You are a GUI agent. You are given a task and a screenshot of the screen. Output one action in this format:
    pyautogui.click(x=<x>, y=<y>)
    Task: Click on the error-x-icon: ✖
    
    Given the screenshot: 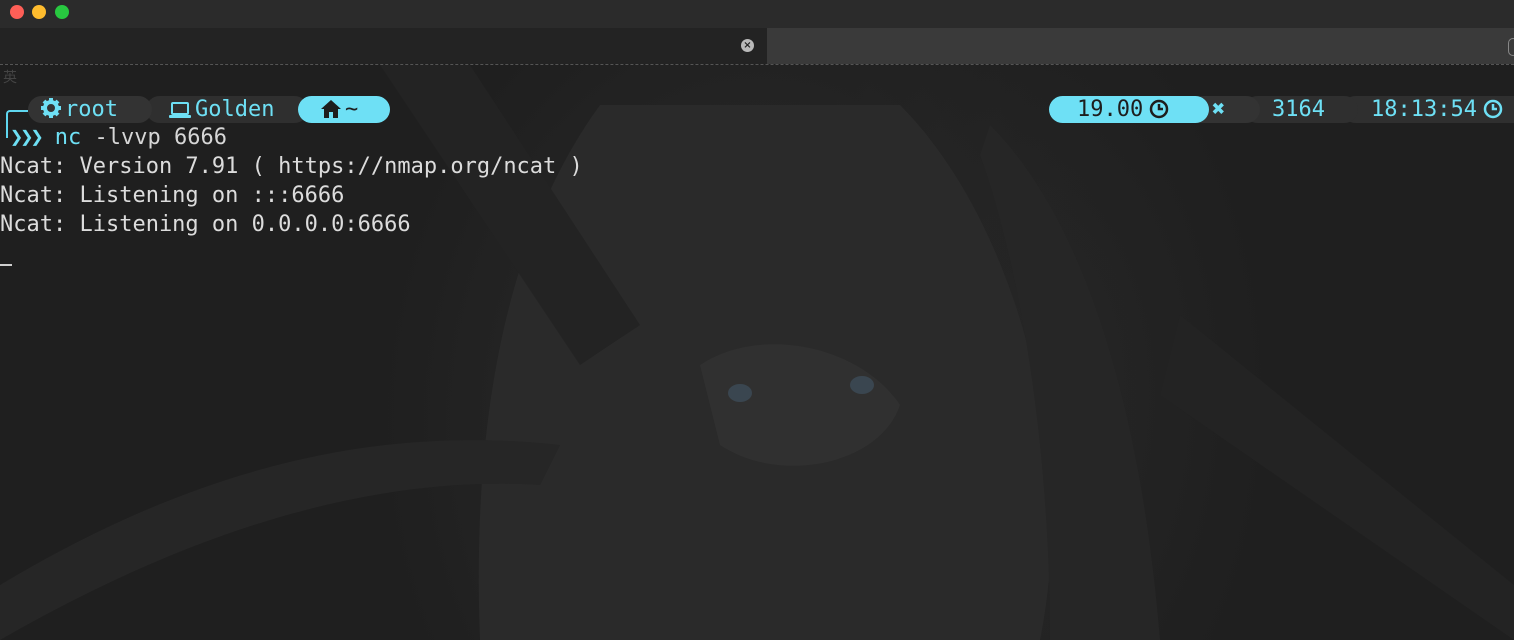 What is the action you would take?
    pyautogui.click(x=1219, y=109)
    